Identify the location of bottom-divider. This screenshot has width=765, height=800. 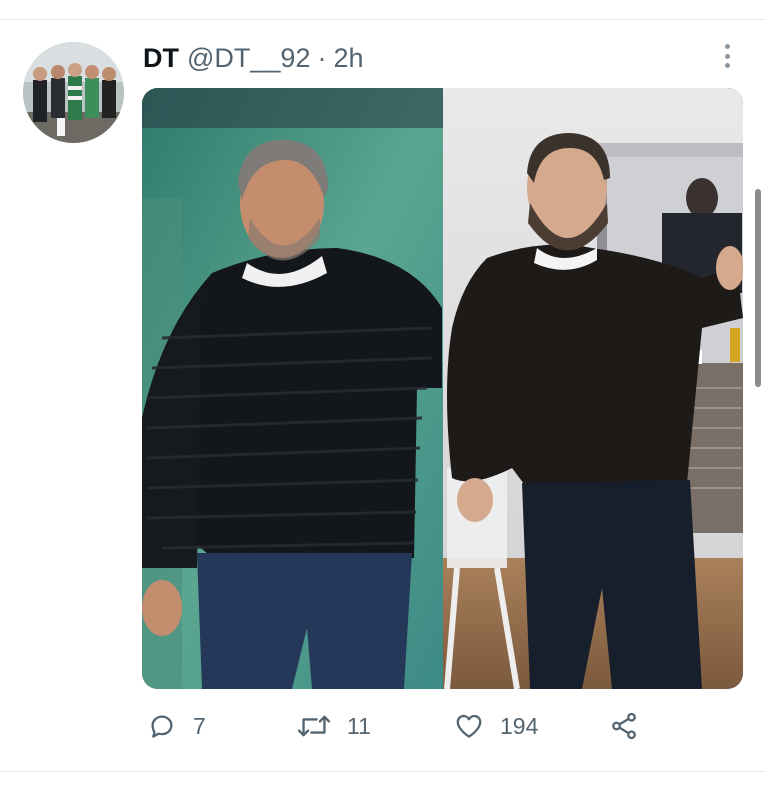
(382, 771).